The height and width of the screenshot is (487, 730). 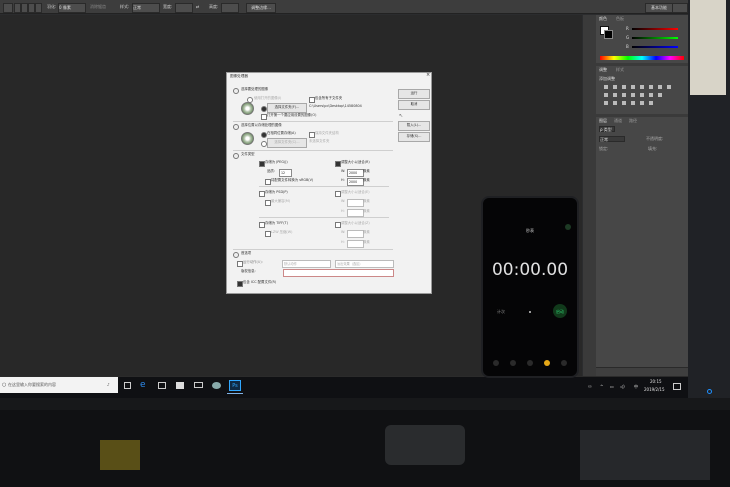 I want to click on run-button: 运行, so click(x=414, y=94).